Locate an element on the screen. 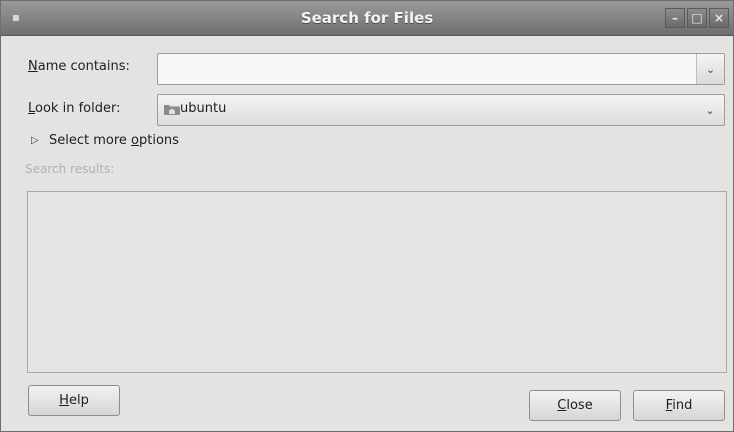 The image size is (734, 432). help-button: Help is located at coordinates (74, 400).